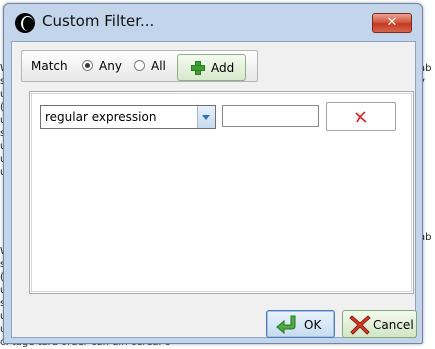  I want to click on add-button: Add, so click(211, 67).